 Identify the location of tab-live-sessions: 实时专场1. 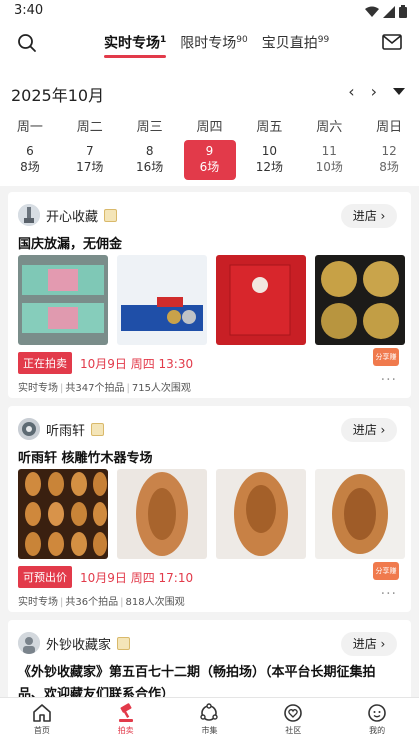
(135, 44).